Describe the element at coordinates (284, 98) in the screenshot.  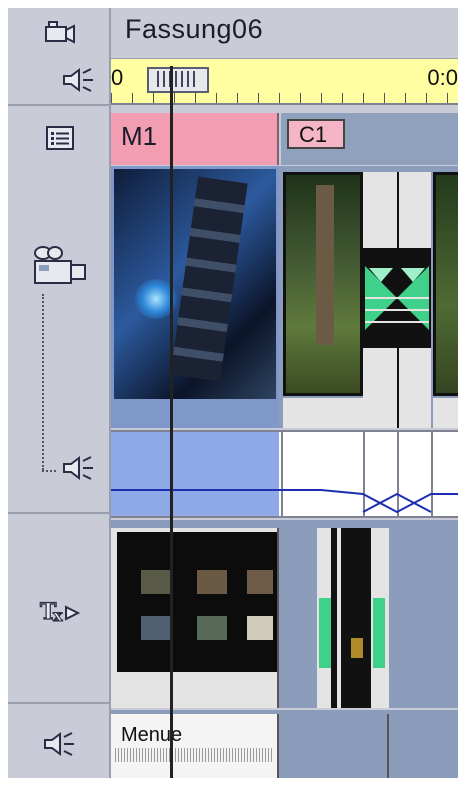
I see `ruler-ticks` at that location.